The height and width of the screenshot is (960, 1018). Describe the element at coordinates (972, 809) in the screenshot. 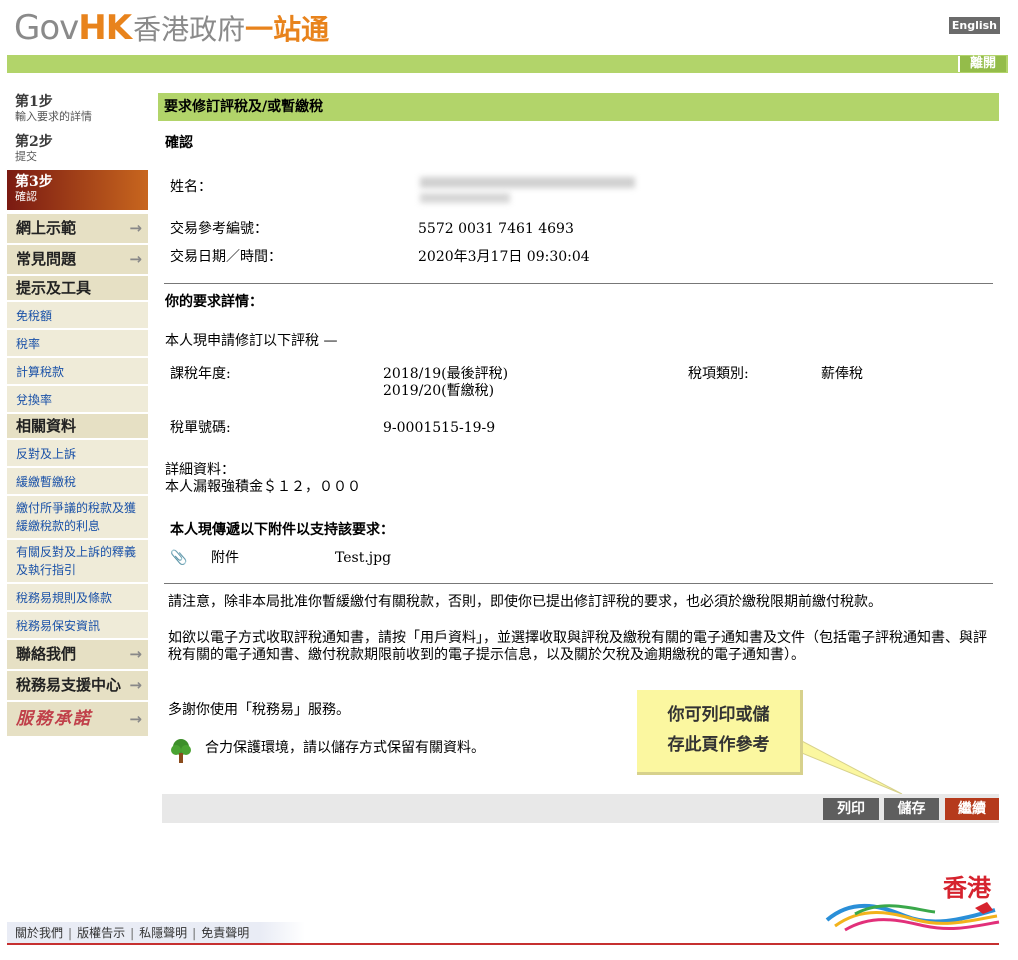

I see `continue-button: 繼續` at that location.